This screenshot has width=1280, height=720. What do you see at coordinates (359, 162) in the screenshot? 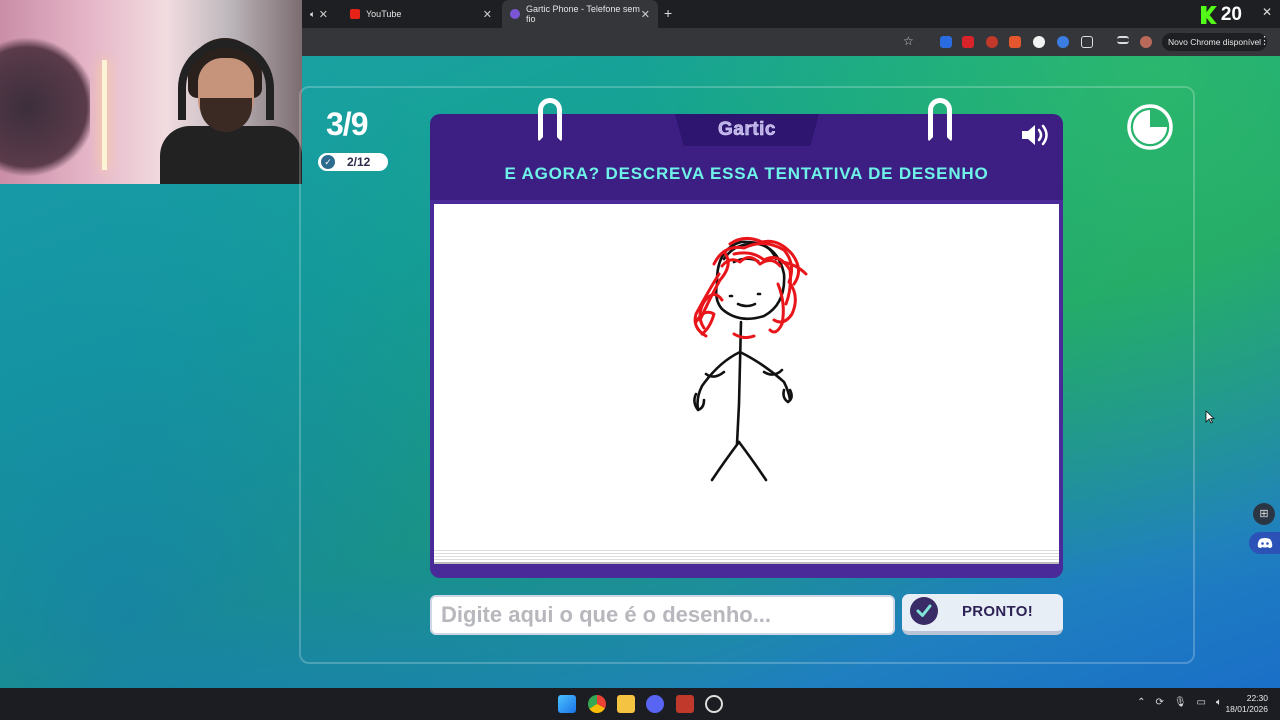
I see `players-done-count: 2/12` at bounding box center [359, 162].